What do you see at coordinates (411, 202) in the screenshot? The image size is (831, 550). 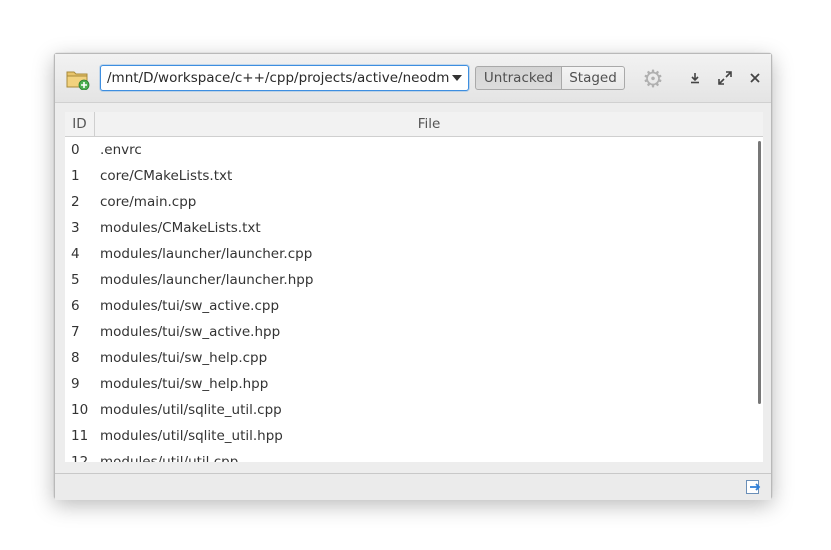 I see `table-row: 2 core/main.cpp` at bounding box center [411, 202].